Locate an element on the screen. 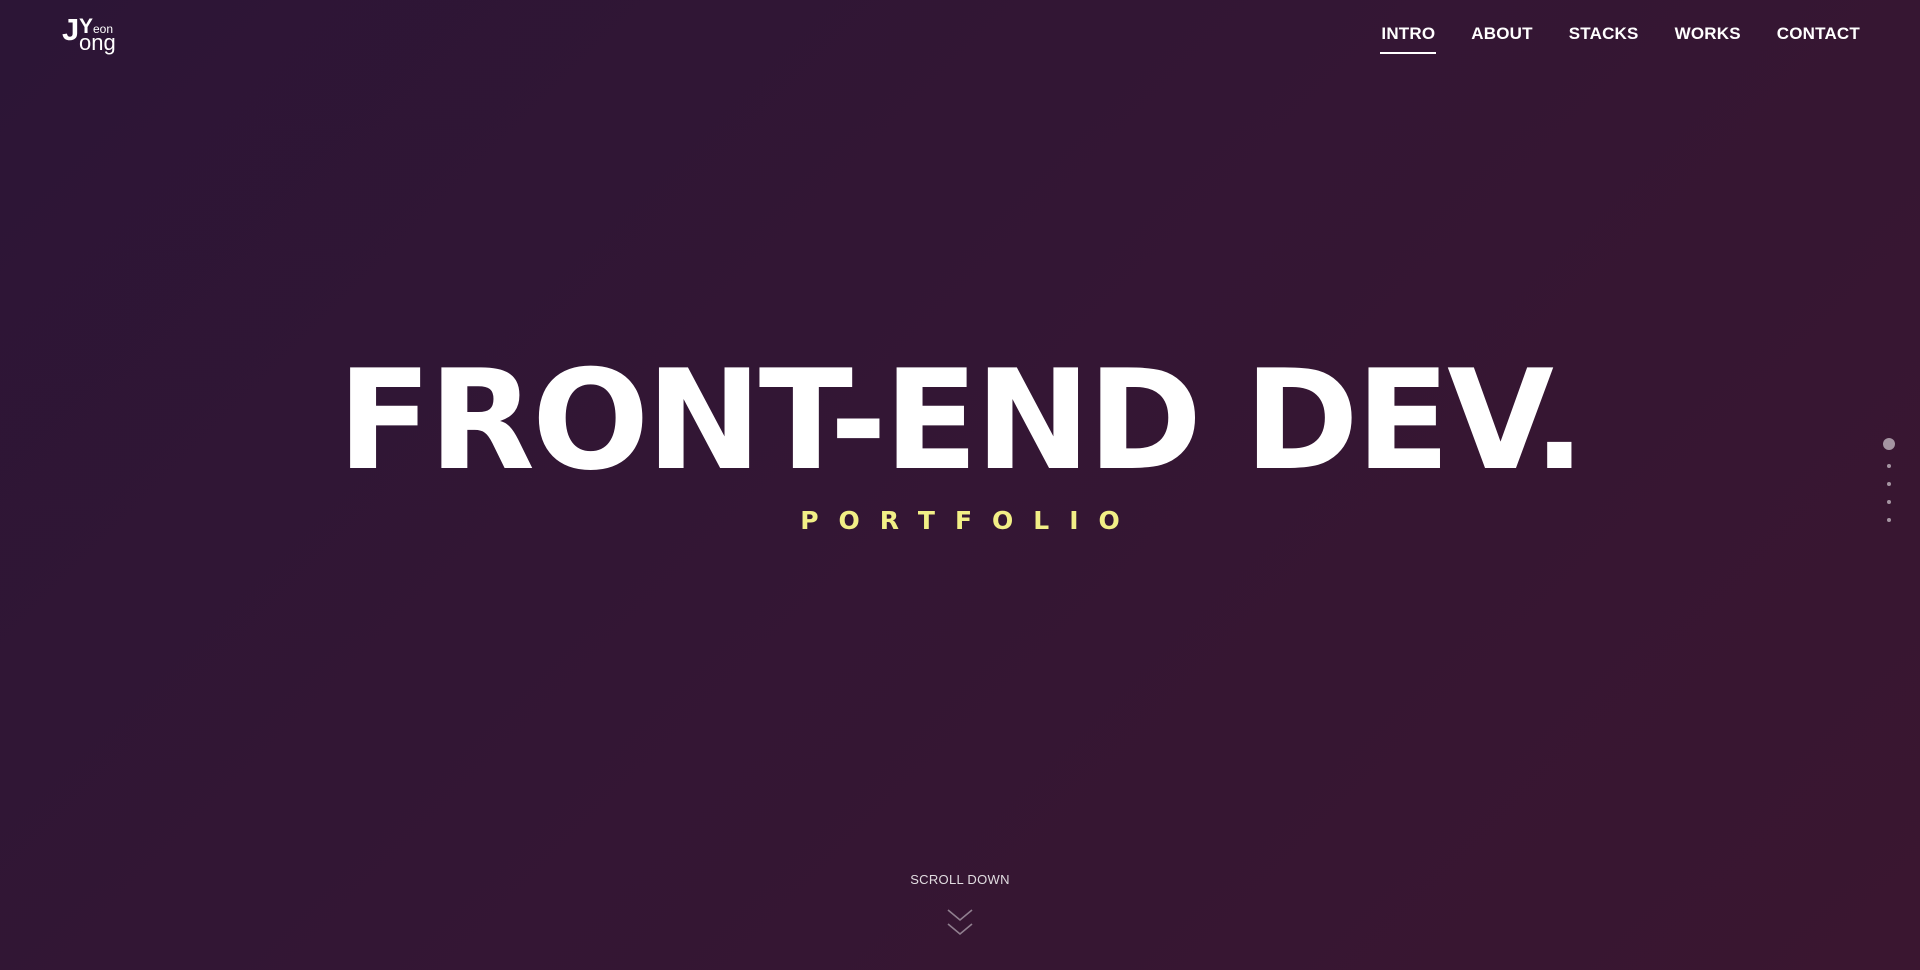  hero-subtitle: PORTFOLIO is located at coordinates (970, 520).